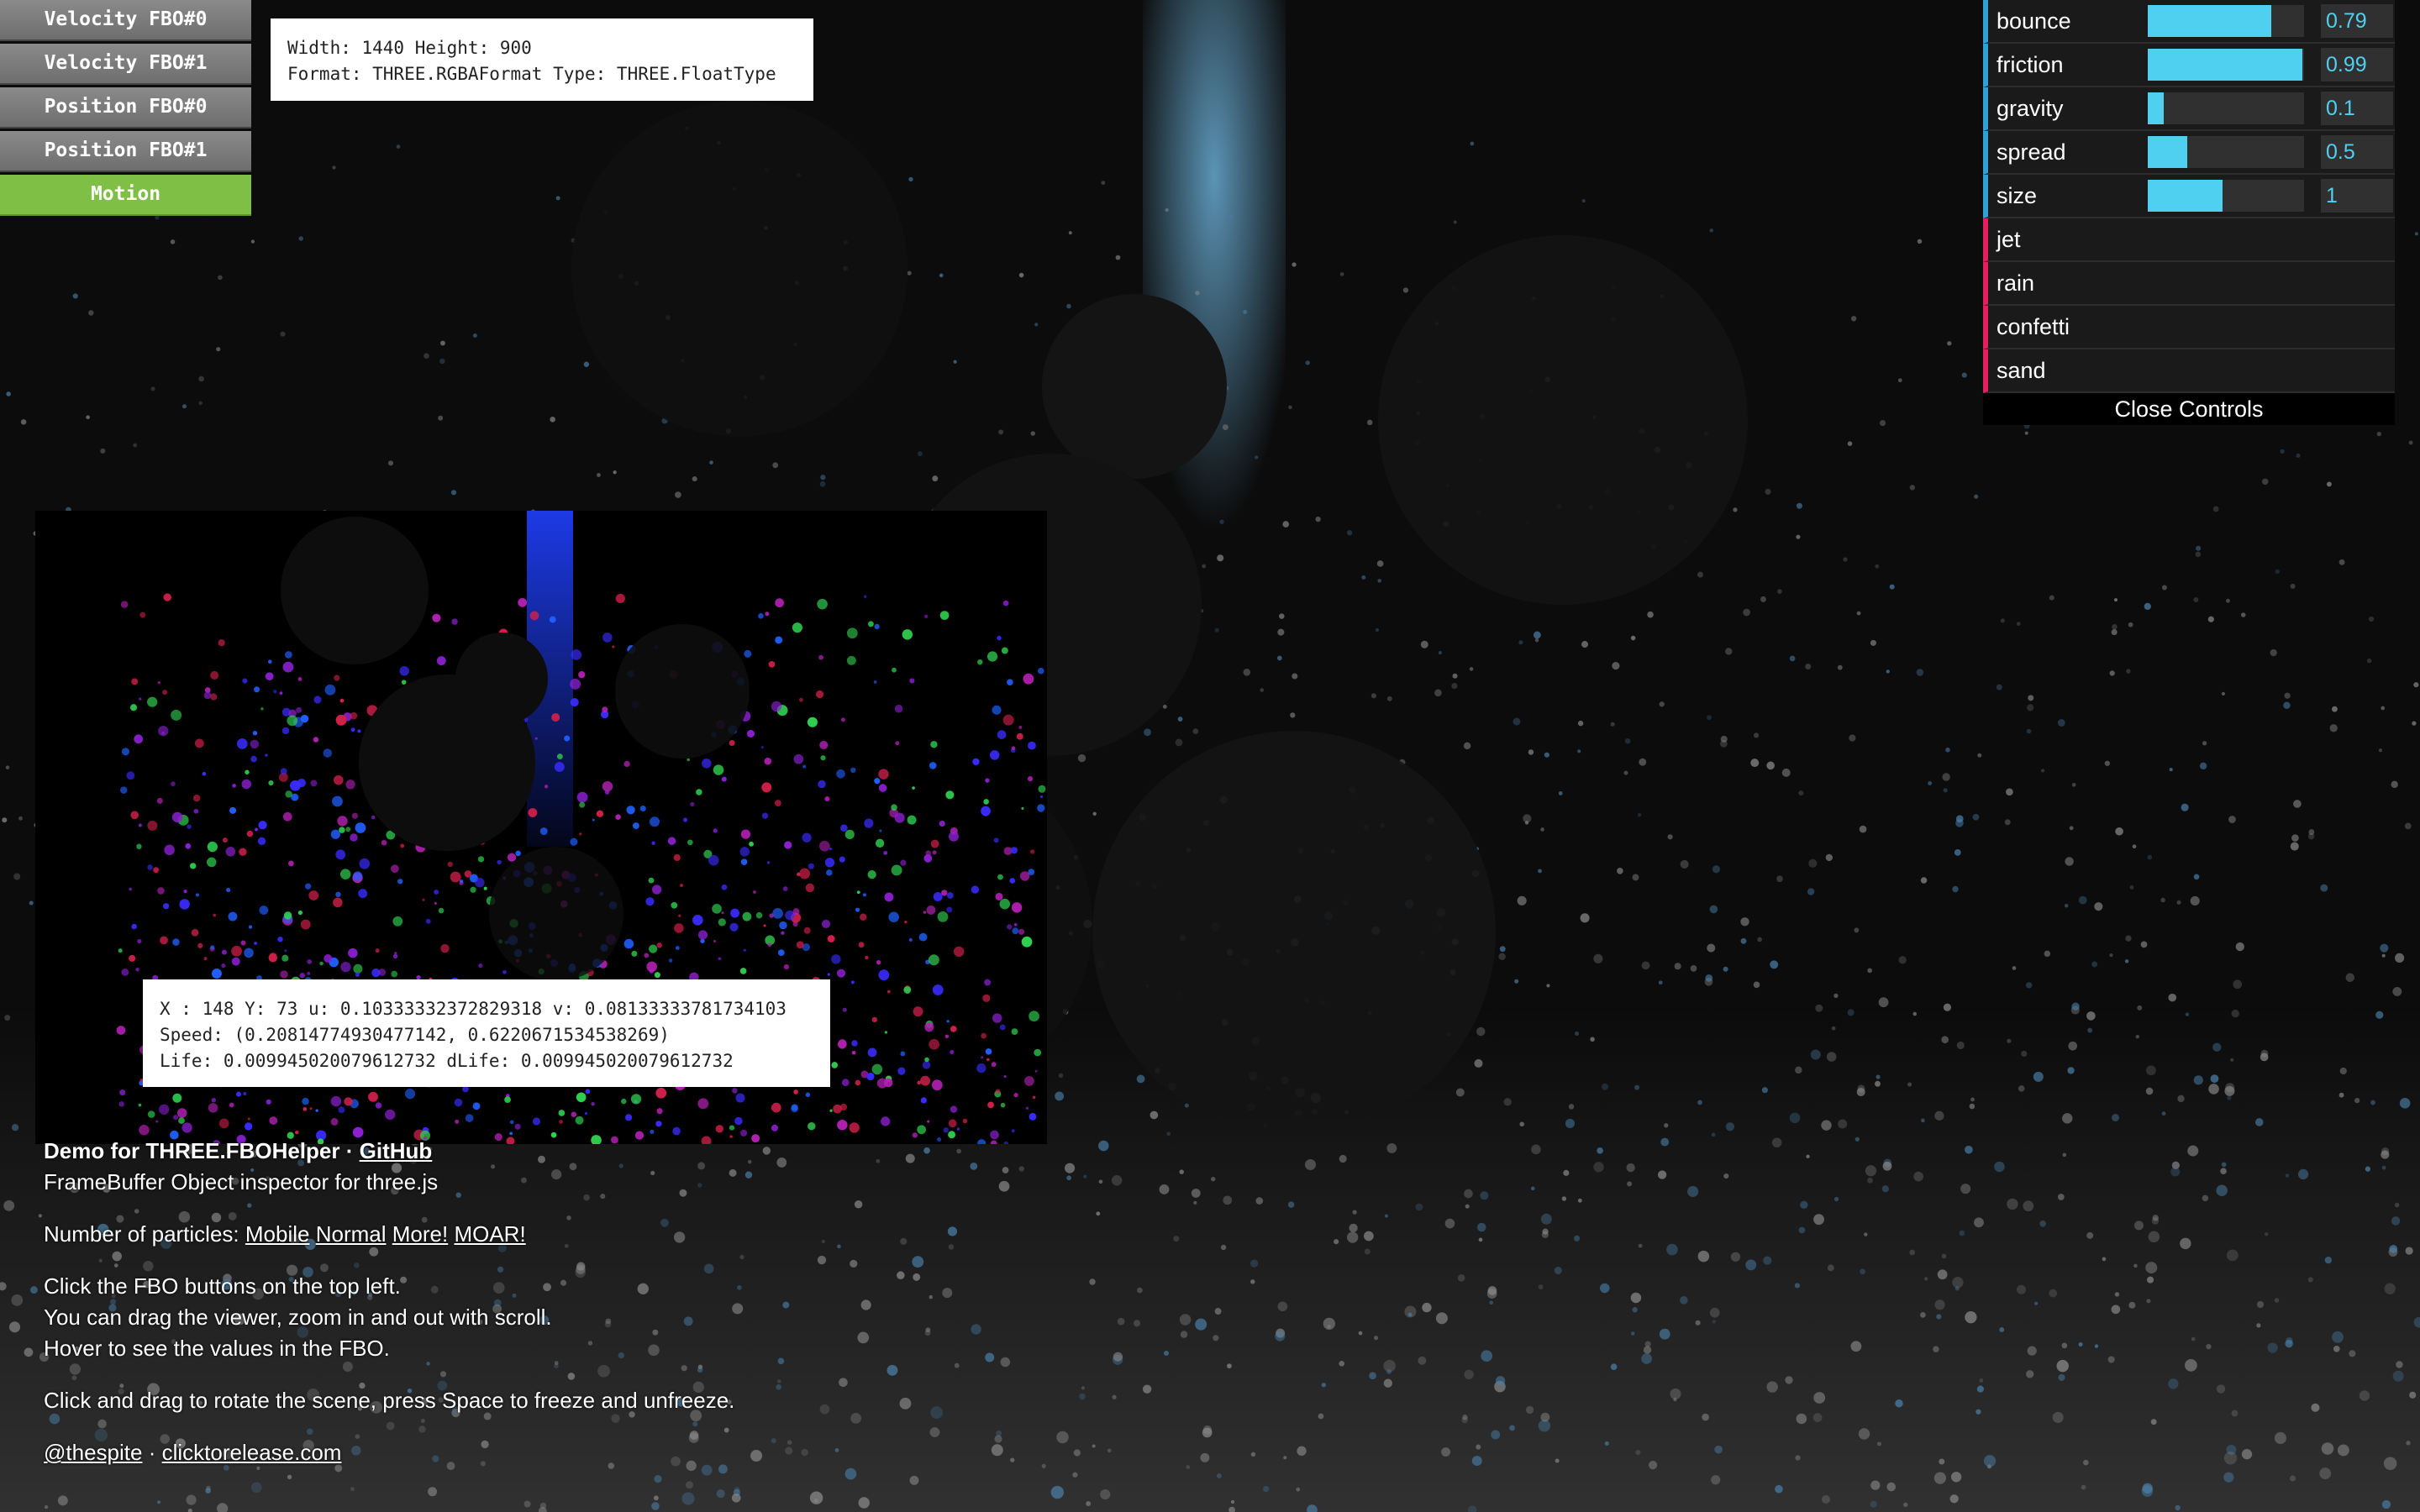 The width and height of the screenshot is (2420, 1512). I want to click on author-link: @thespite, so click(93, 1452).